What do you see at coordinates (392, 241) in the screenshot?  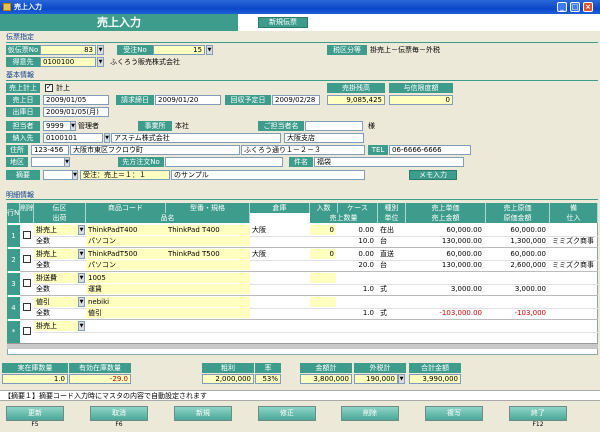 I see `row-unit: 台` at bounding box center [392, 241].